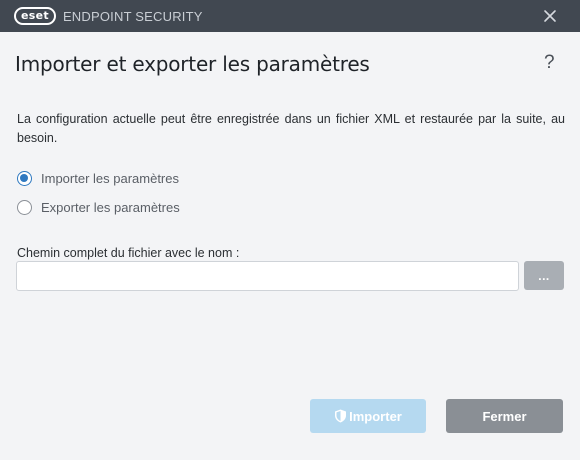 This screenshot has height=460, width=580. What do you see at coordinates (110, 178) in the screenshot?
I see `radio-label-import: Importer les paramètres` at bounding box center [110, 178].